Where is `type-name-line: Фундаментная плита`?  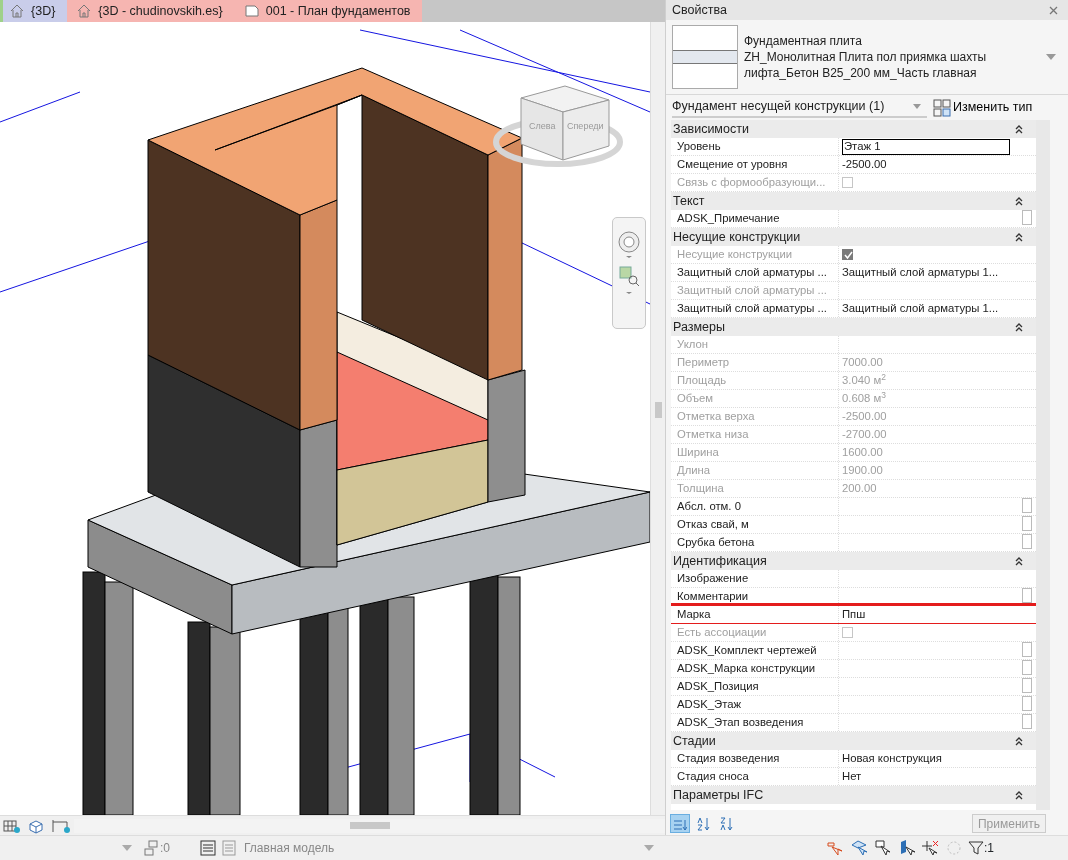
type-name-line: Фундаментная плита is located at coordinates (803, 41).